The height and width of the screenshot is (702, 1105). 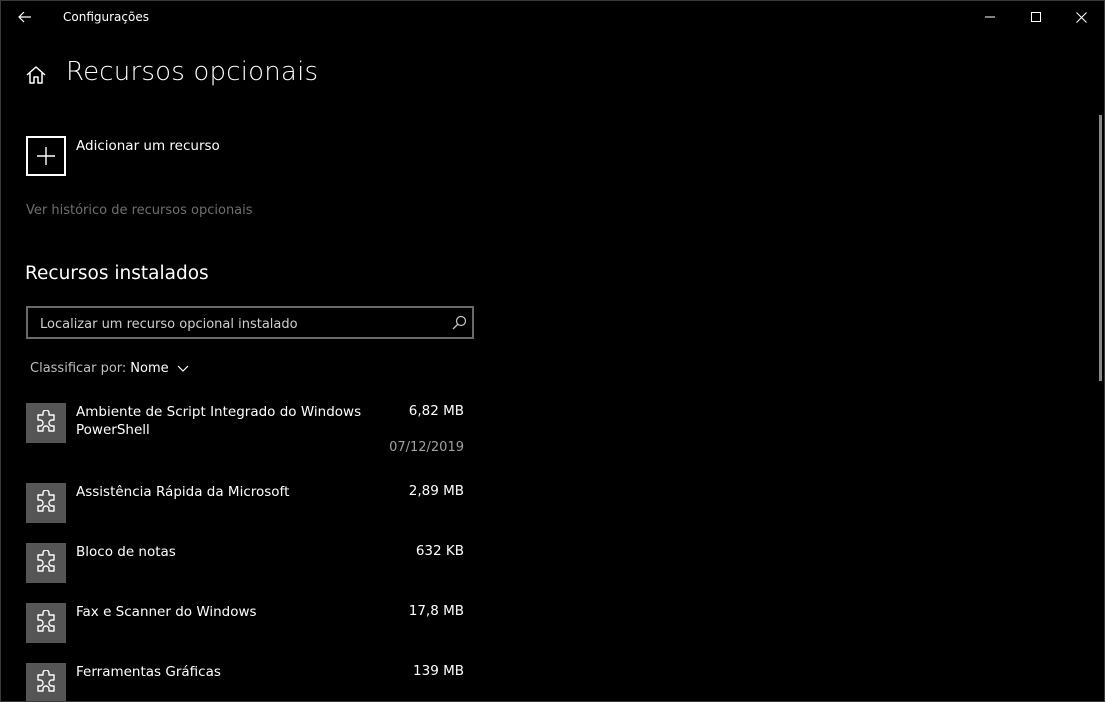 I want to click on chevron-down-icon, so click(x=183, y=369).